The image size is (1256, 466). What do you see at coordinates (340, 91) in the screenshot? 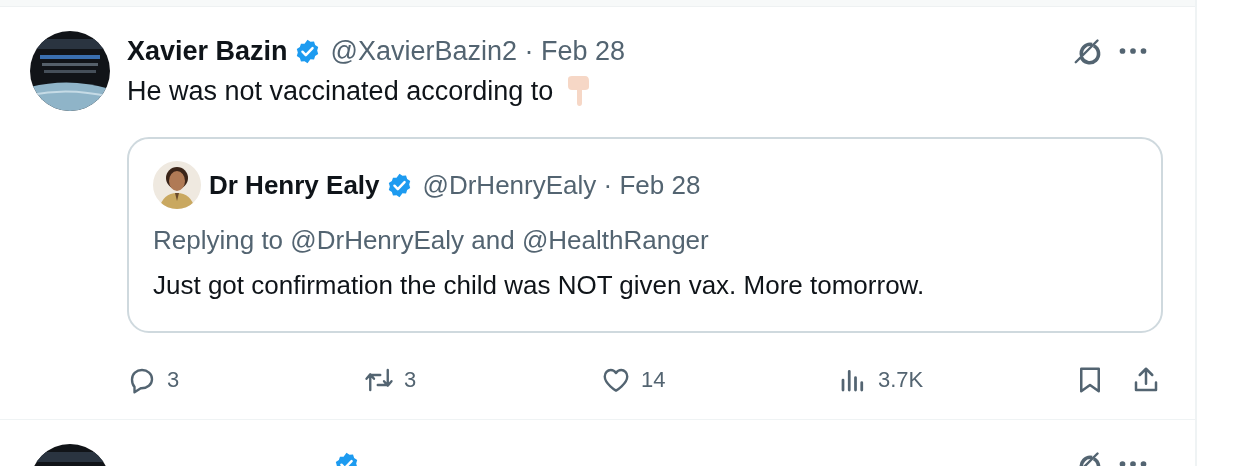
I see `tweet-text: He was not vaccinated according to` at bounding box center [340, 91].